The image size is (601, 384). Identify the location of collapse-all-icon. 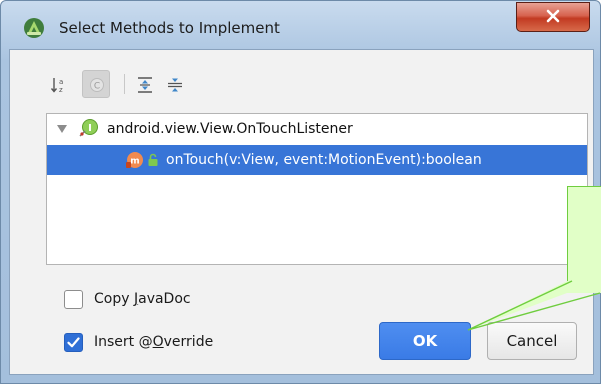
(175, 85).